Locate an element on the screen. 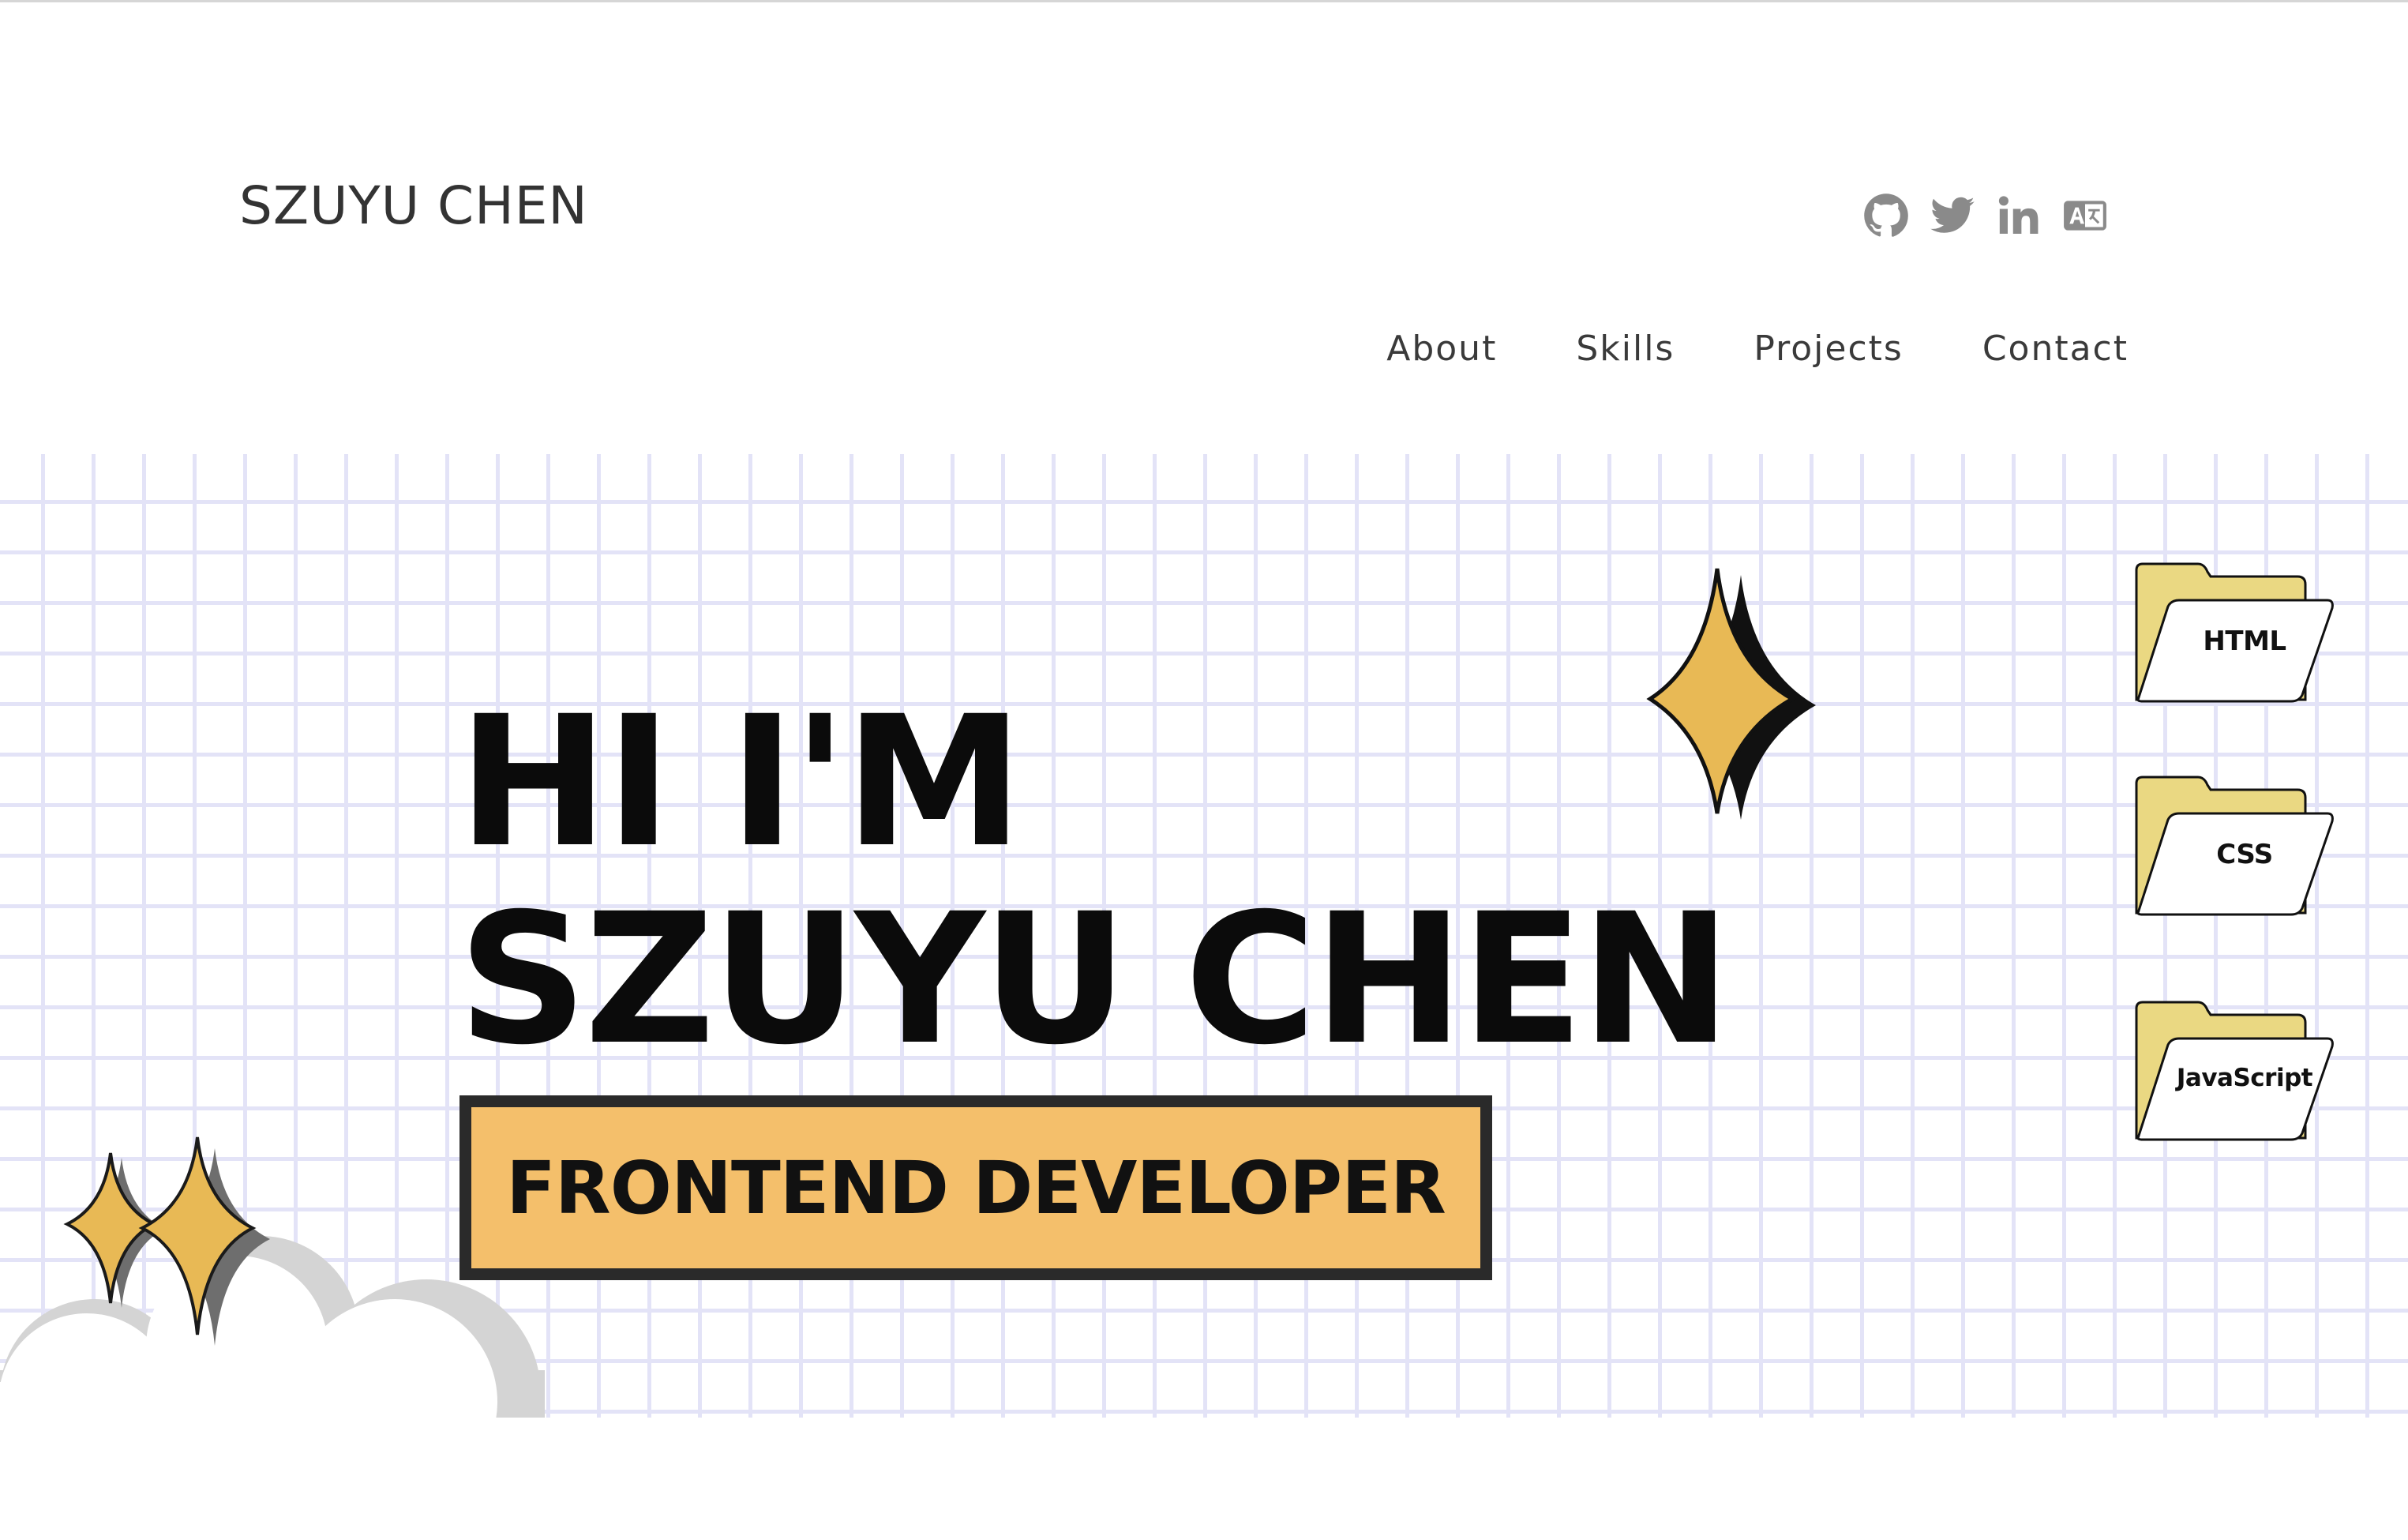  role-badge: FRONTEND DEVELOPER is located at coordinates (975, 1187).